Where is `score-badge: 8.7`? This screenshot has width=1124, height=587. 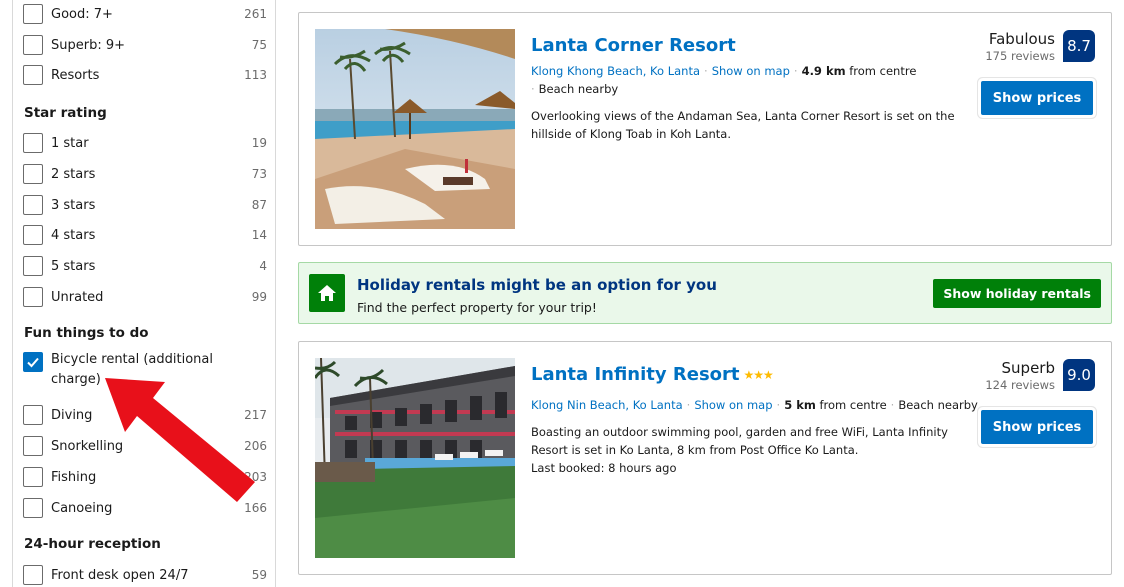
score-badge: 8.7 is located at coordinates (1079, 46).